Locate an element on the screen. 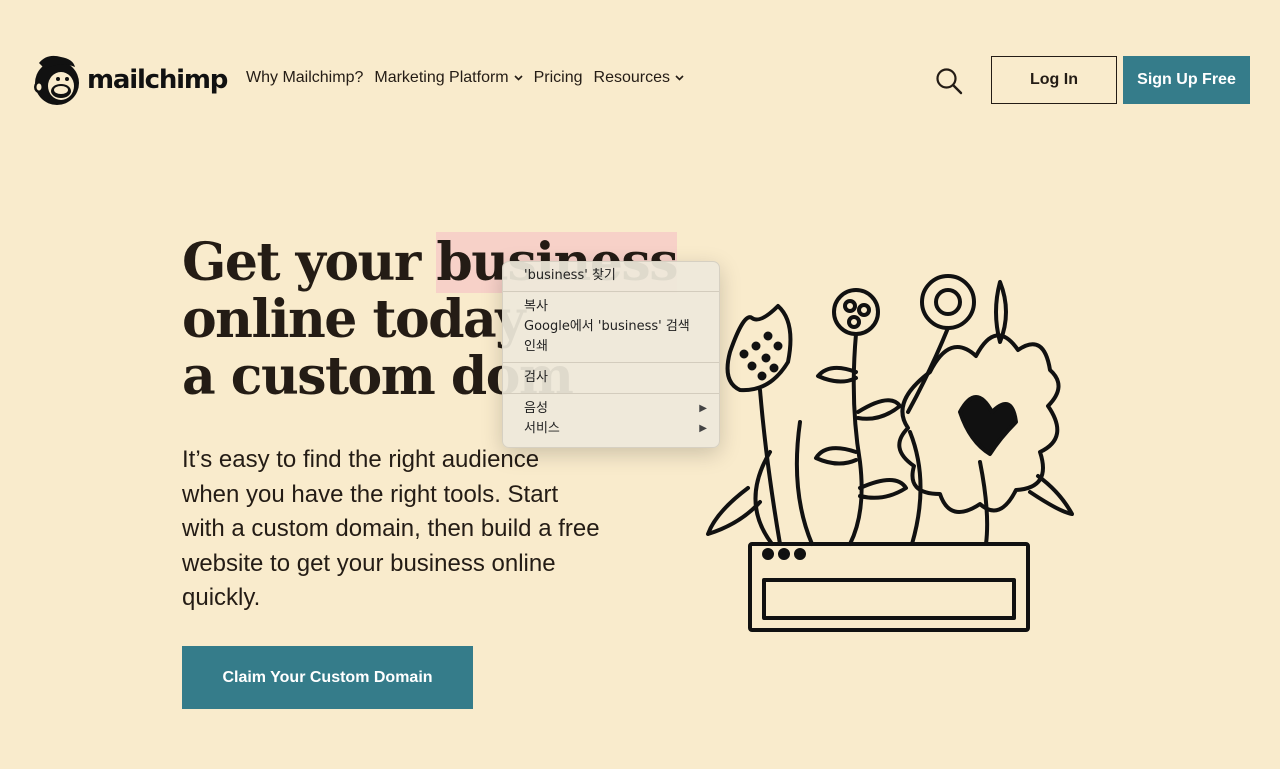 This screenshot has height=769, width=1280. freddie-chimp-icon is located at coordinates (56, 80).